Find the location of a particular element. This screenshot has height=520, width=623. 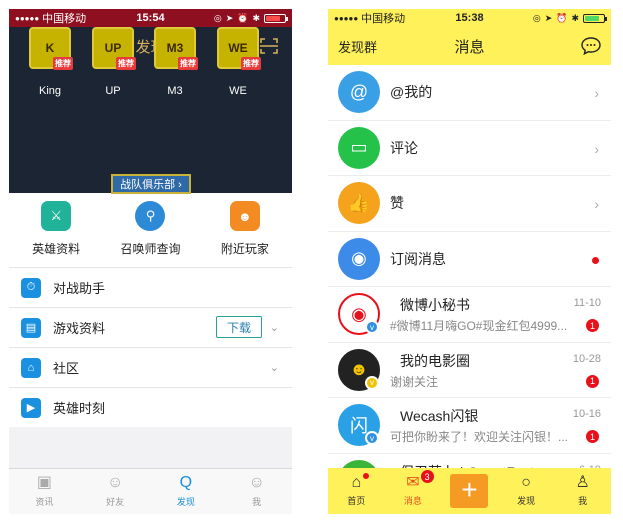

discover-group-link: 发现群 is located at coordinates (357, 46).